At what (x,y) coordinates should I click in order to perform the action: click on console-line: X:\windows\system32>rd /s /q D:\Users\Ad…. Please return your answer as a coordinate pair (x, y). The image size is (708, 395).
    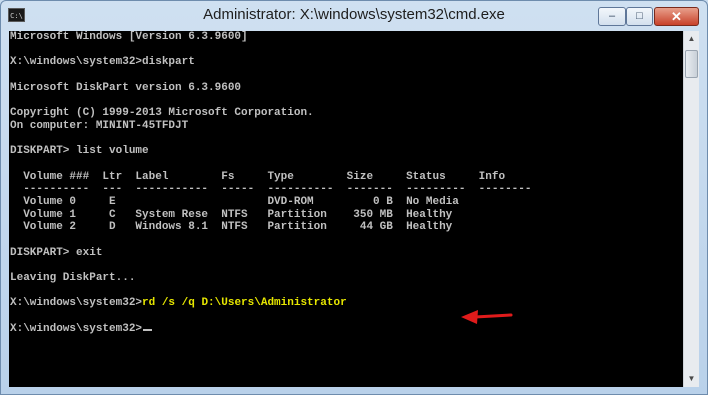
    Looking at the image, I should click on (178, 303).